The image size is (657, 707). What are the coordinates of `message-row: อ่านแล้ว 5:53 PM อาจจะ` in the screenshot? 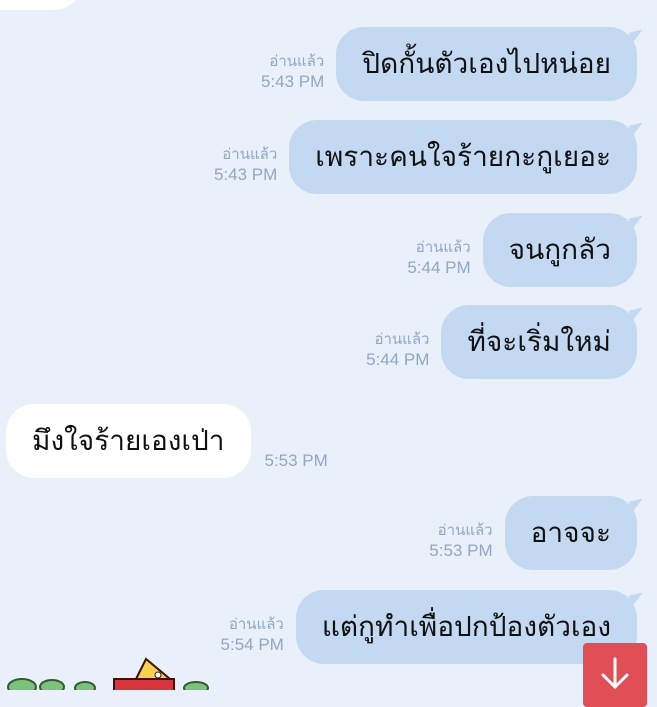 It's located at (533, 533).